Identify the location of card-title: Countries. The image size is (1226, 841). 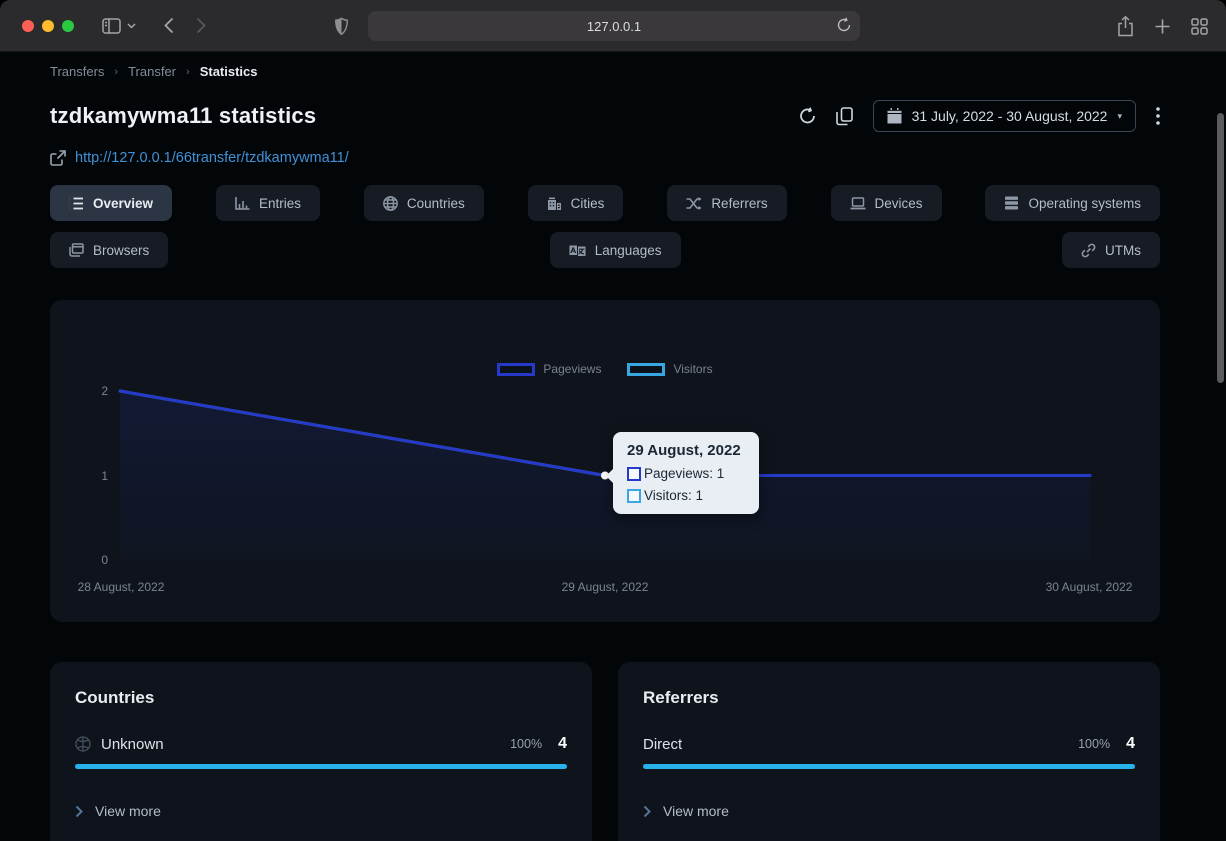
(115, 697).